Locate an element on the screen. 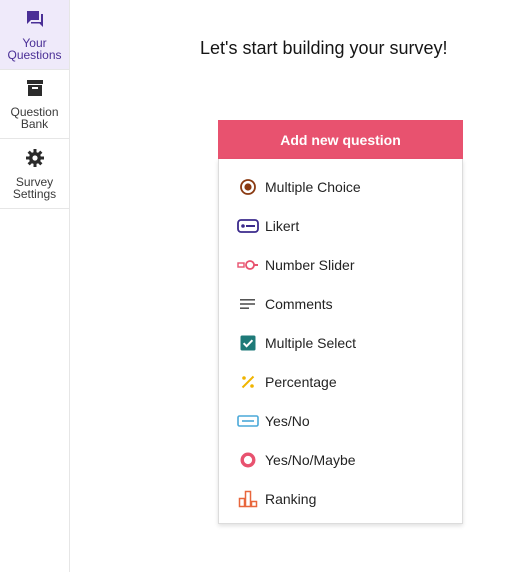  menu-item-label: Percentage is located at coordinates (301, 381).